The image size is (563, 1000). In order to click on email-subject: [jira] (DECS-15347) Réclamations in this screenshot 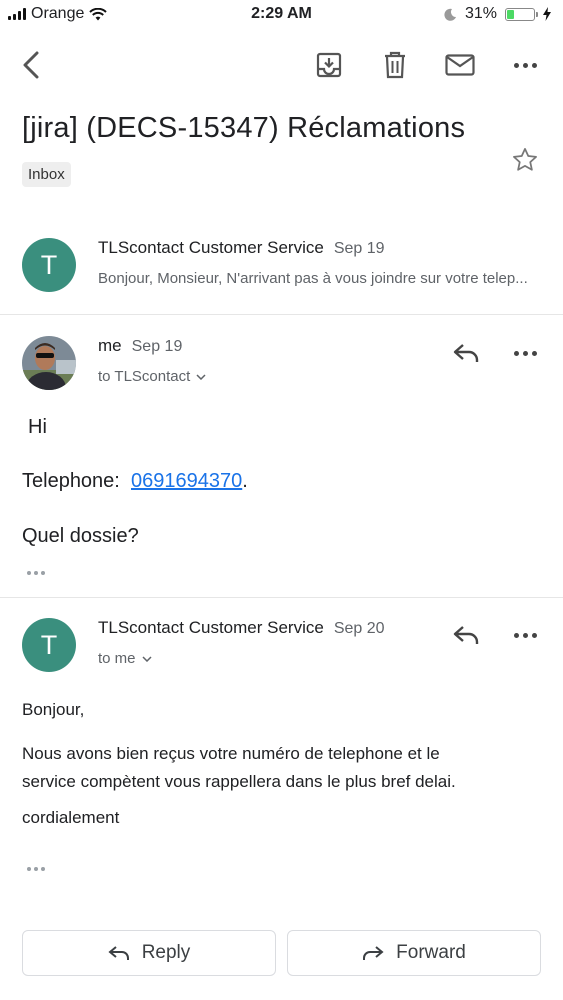, I will do `click(244, 128)`.